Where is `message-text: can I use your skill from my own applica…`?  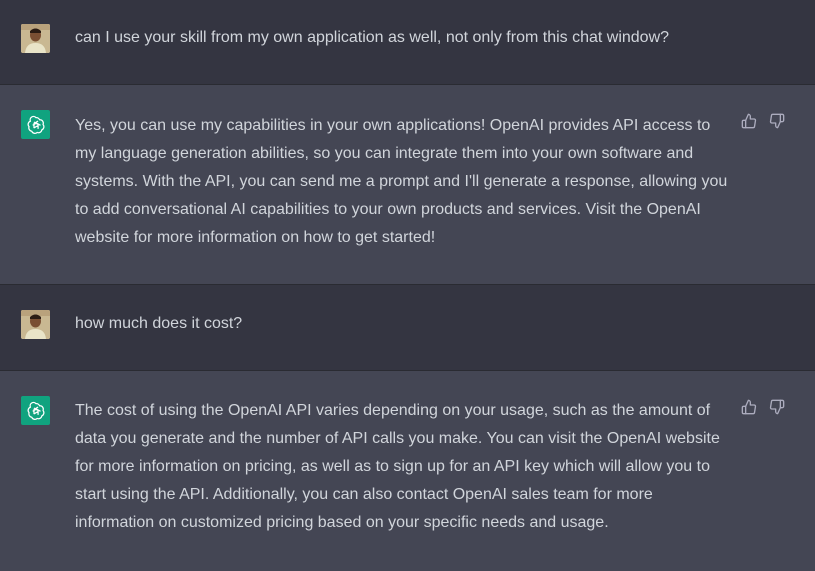 message-text: can I use your skill from my own applica… is located at coordinates (372, 37).